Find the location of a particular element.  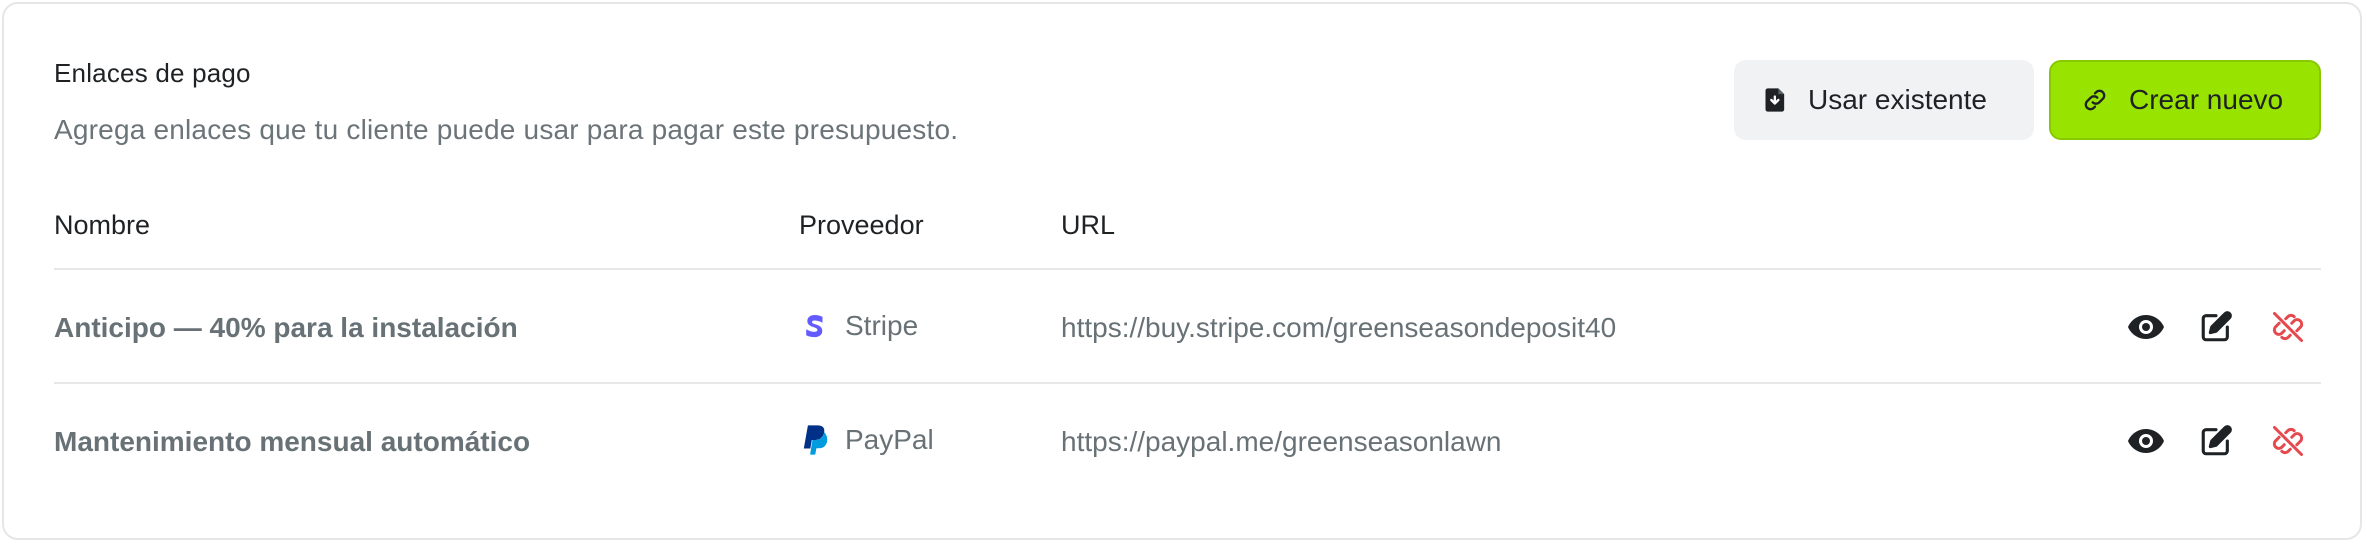

row-provider: Stripe is located at coordinates (858, 326).